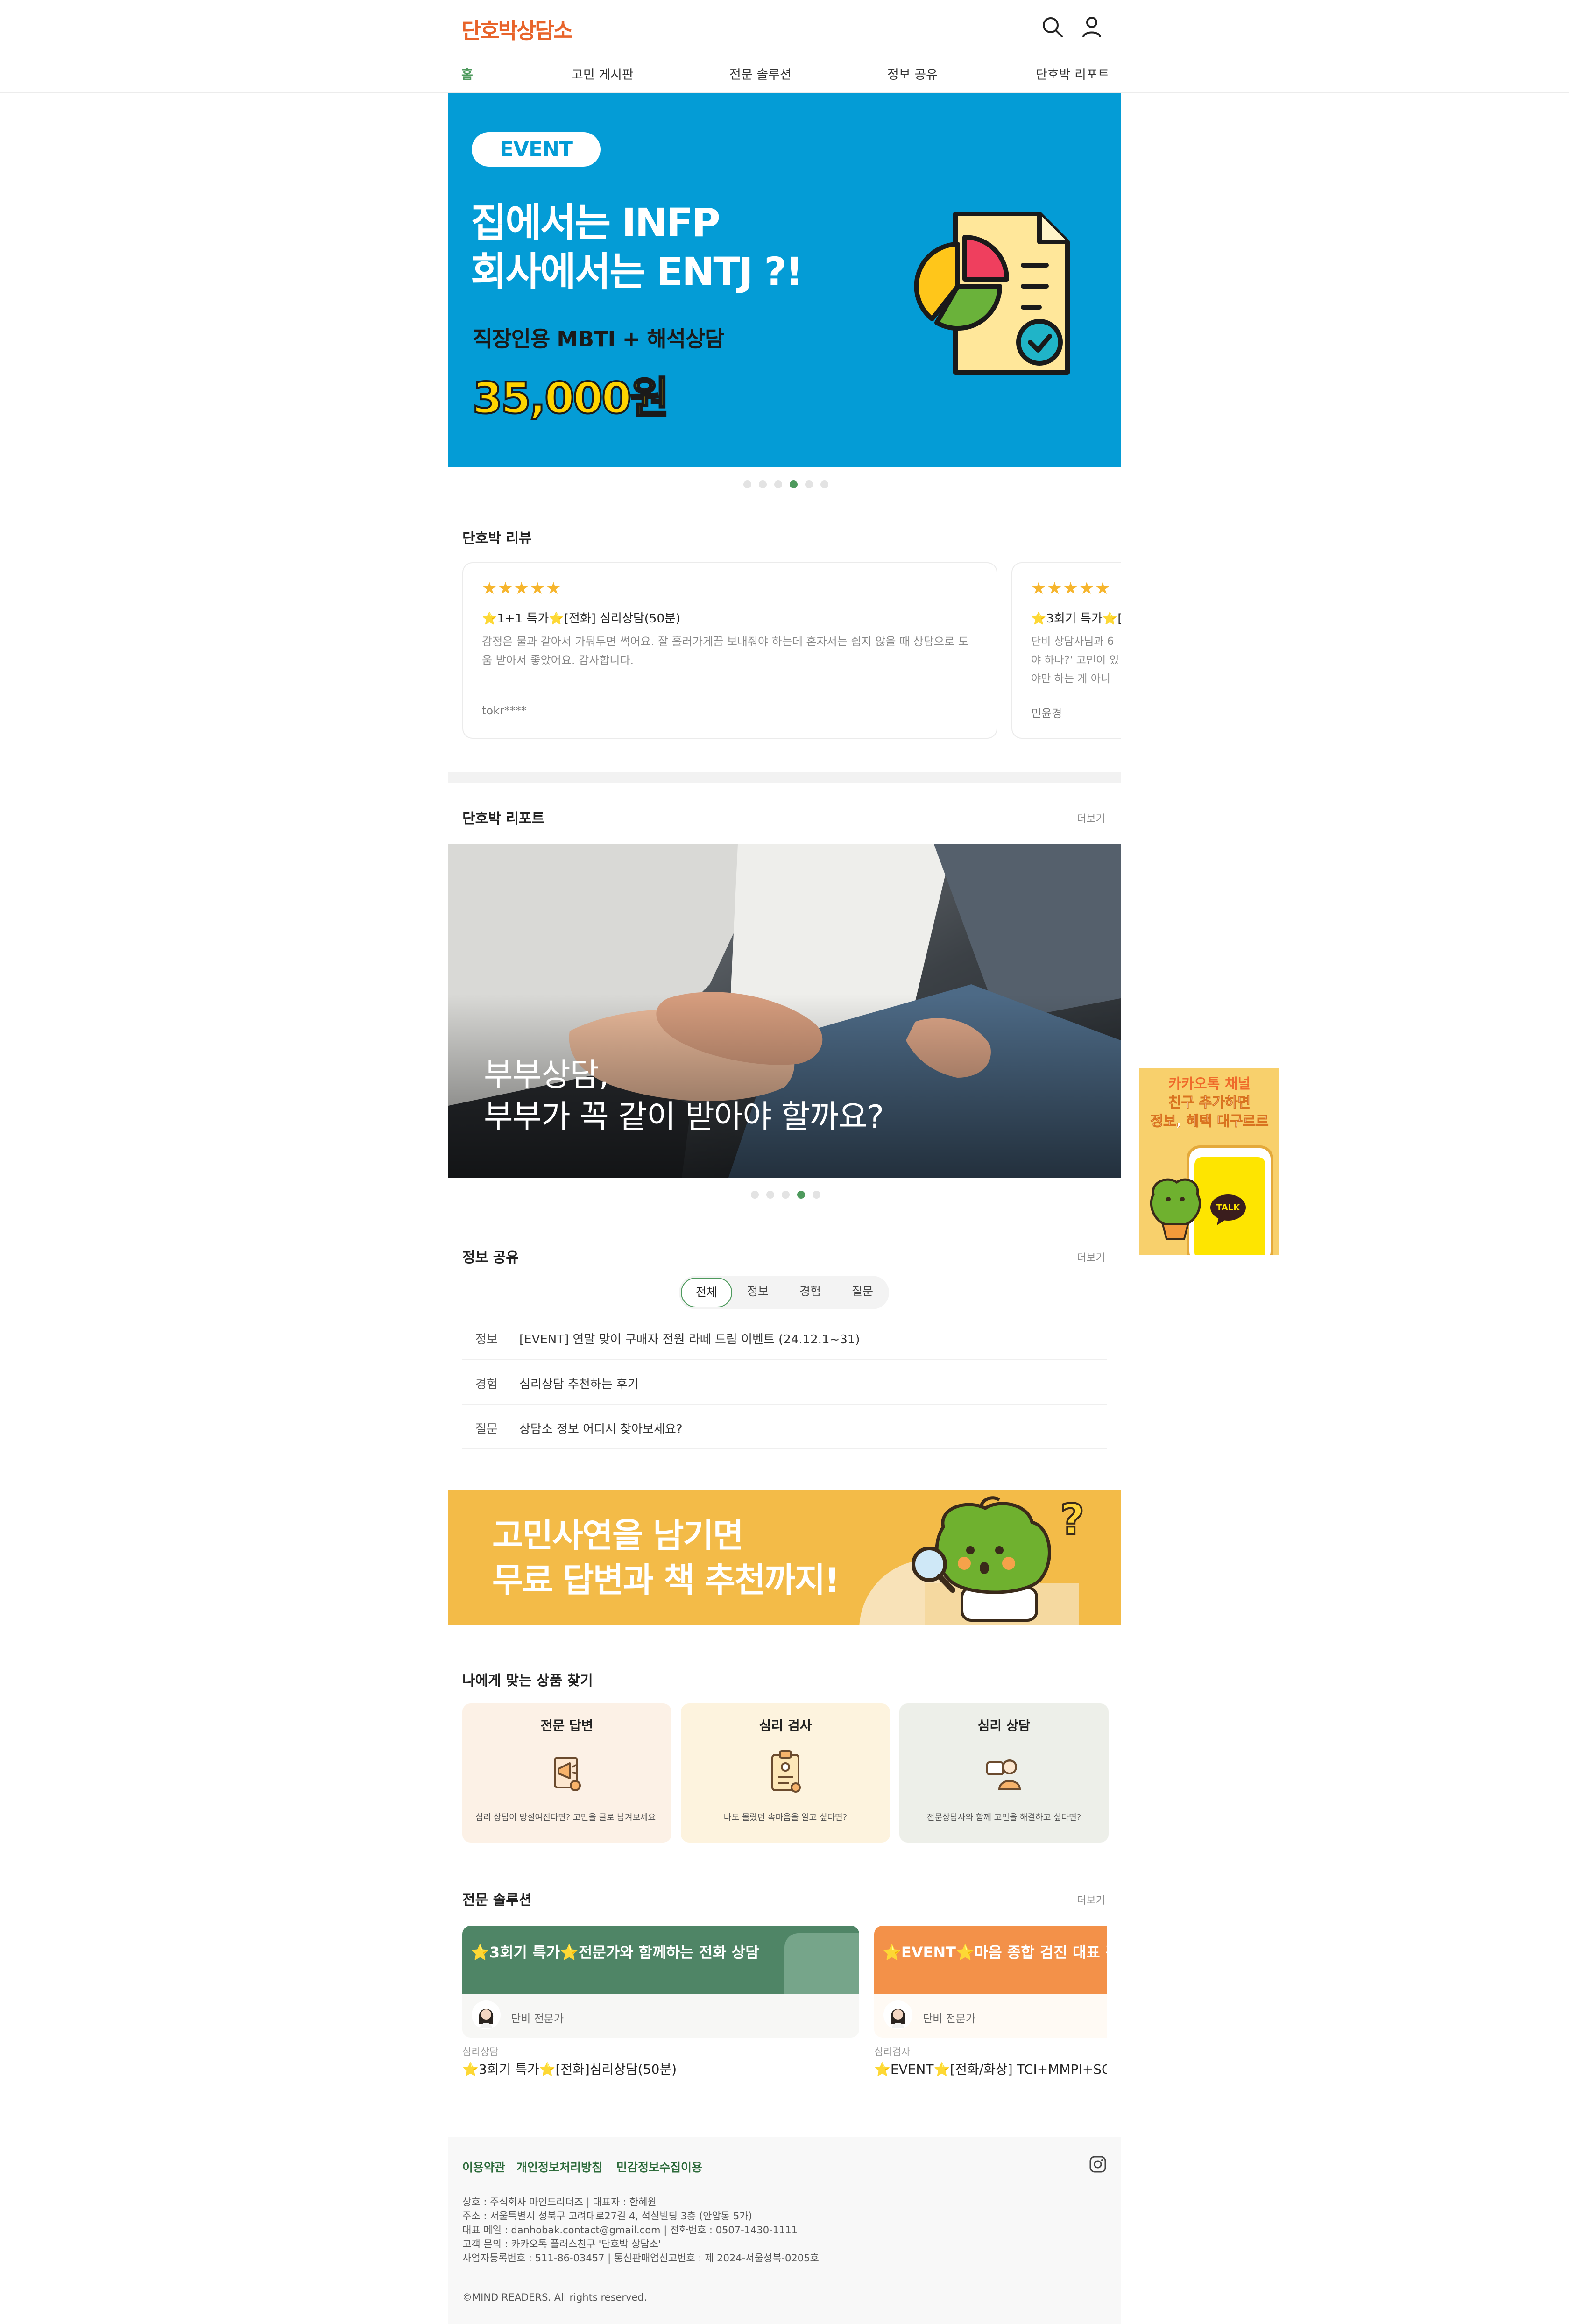 This screenshot has width=1569, height=2324. I want to click on report-more-link: 더보기, so click(1091, 818).